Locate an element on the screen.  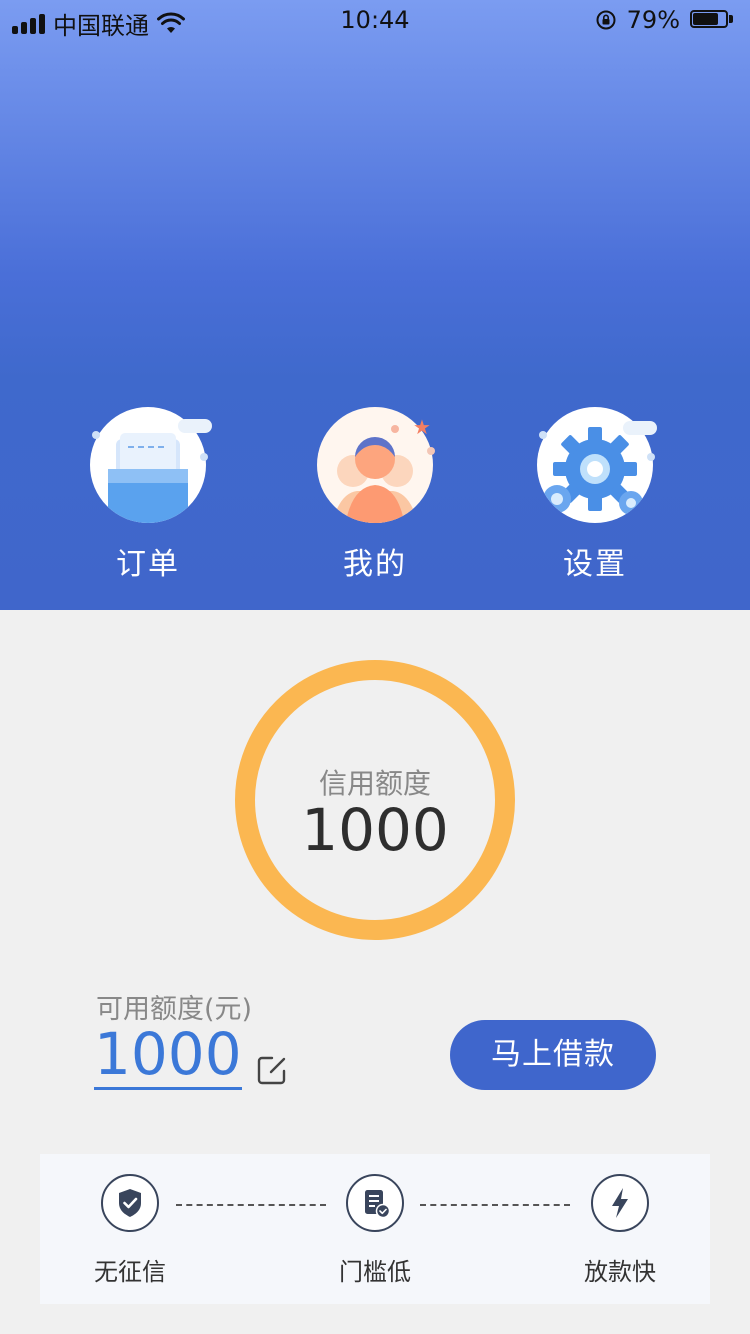
quick-menu: 订单 ★ 我的 设置 is located at coordinates (375, 500).